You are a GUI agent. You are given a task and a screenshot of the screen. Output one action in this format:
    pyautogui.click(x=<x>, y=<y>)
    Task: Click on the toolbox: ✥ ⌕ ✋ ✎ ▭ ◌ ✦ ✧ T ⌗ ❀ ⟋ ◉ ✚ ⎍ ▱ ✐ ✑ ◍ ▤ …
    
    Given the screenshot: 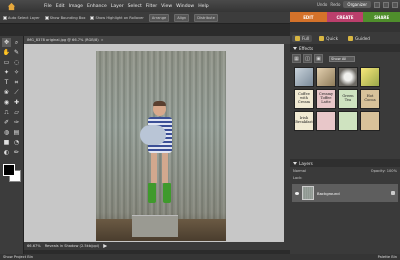 What is the action you would take?
    pyautogui.click(x=12, y=145)
    